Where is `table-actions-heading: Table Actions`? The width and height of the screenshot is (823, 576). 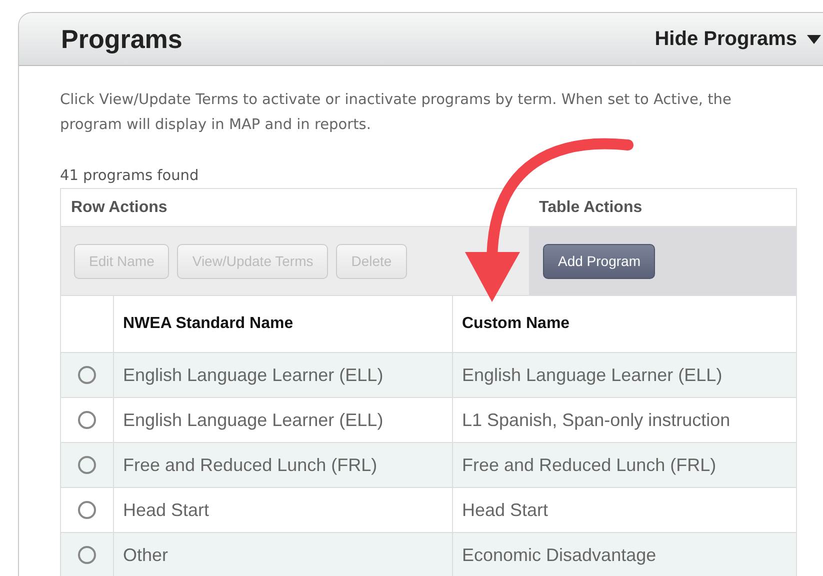
table-actions-heading: Table Actions is located at coordinates (591, 207).